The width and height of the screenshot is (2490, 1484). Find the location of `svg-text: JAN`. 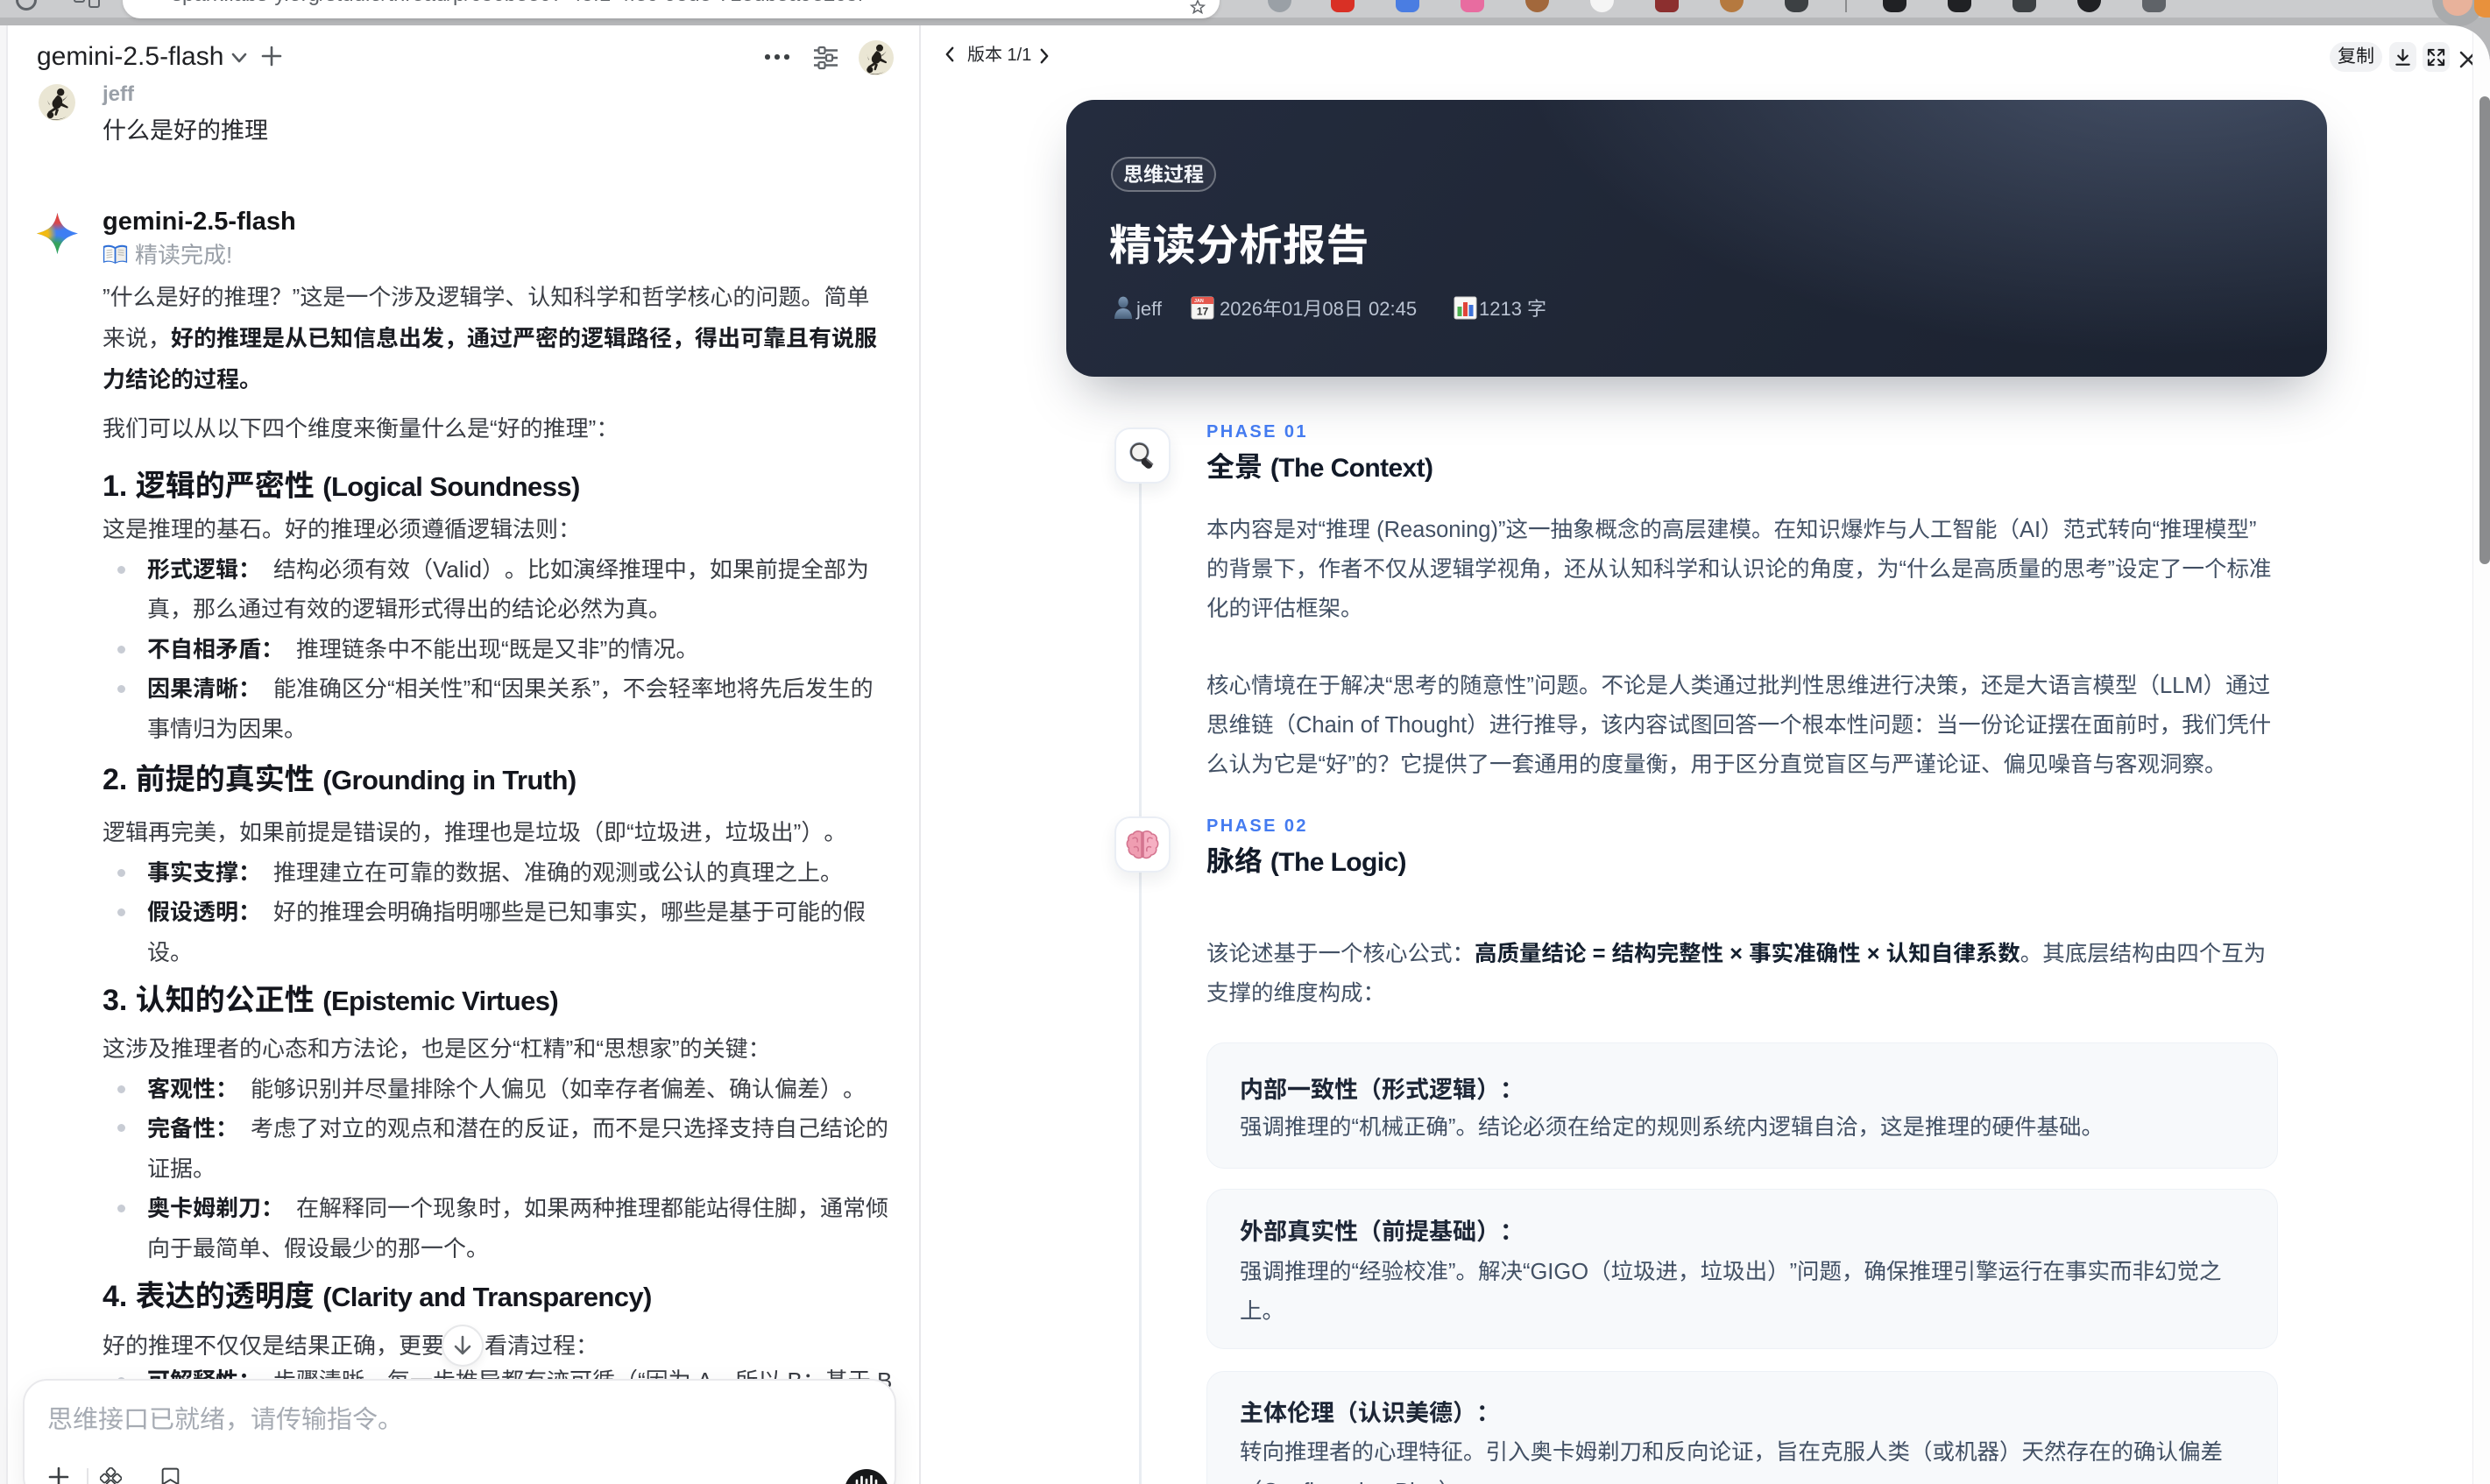

svg-text: JAN is located at coordinates (1199, 301).